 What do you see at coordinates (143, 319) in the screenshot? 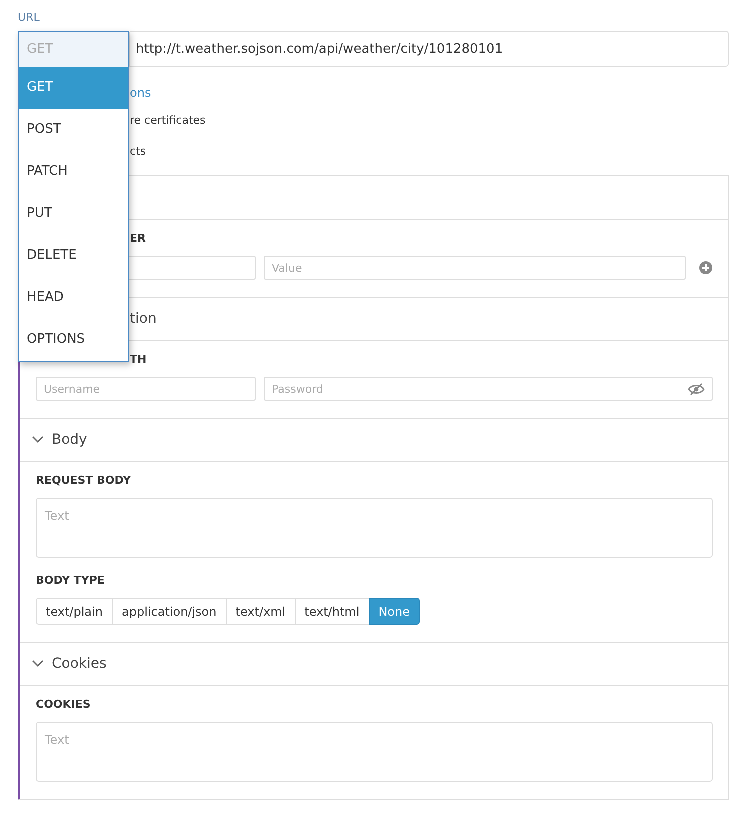
I see `section-title: tion` at bounding box center [143, 319].